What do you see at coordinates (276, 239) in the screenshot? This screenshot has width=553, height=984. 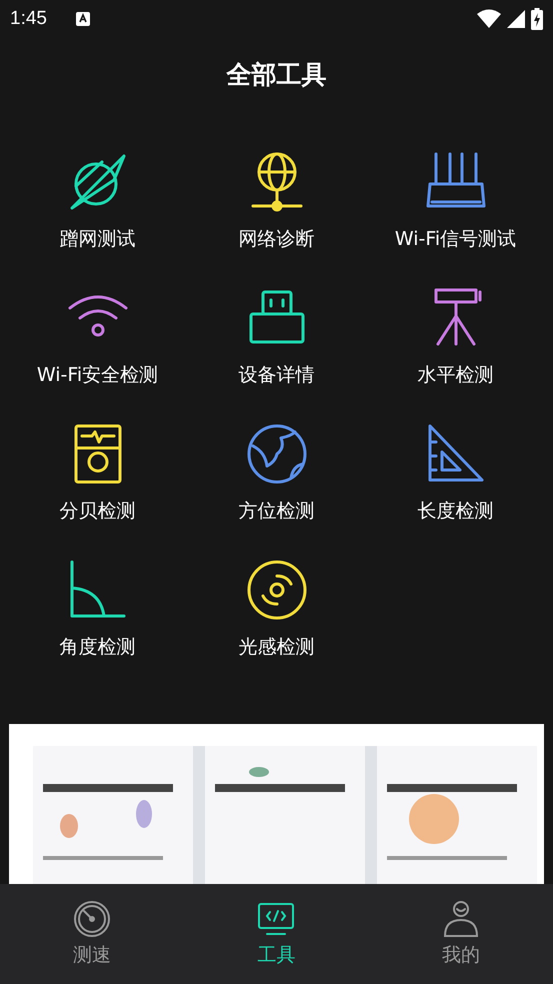 I see `tool-label: 网络诊断` at bounding box center [276, 239].